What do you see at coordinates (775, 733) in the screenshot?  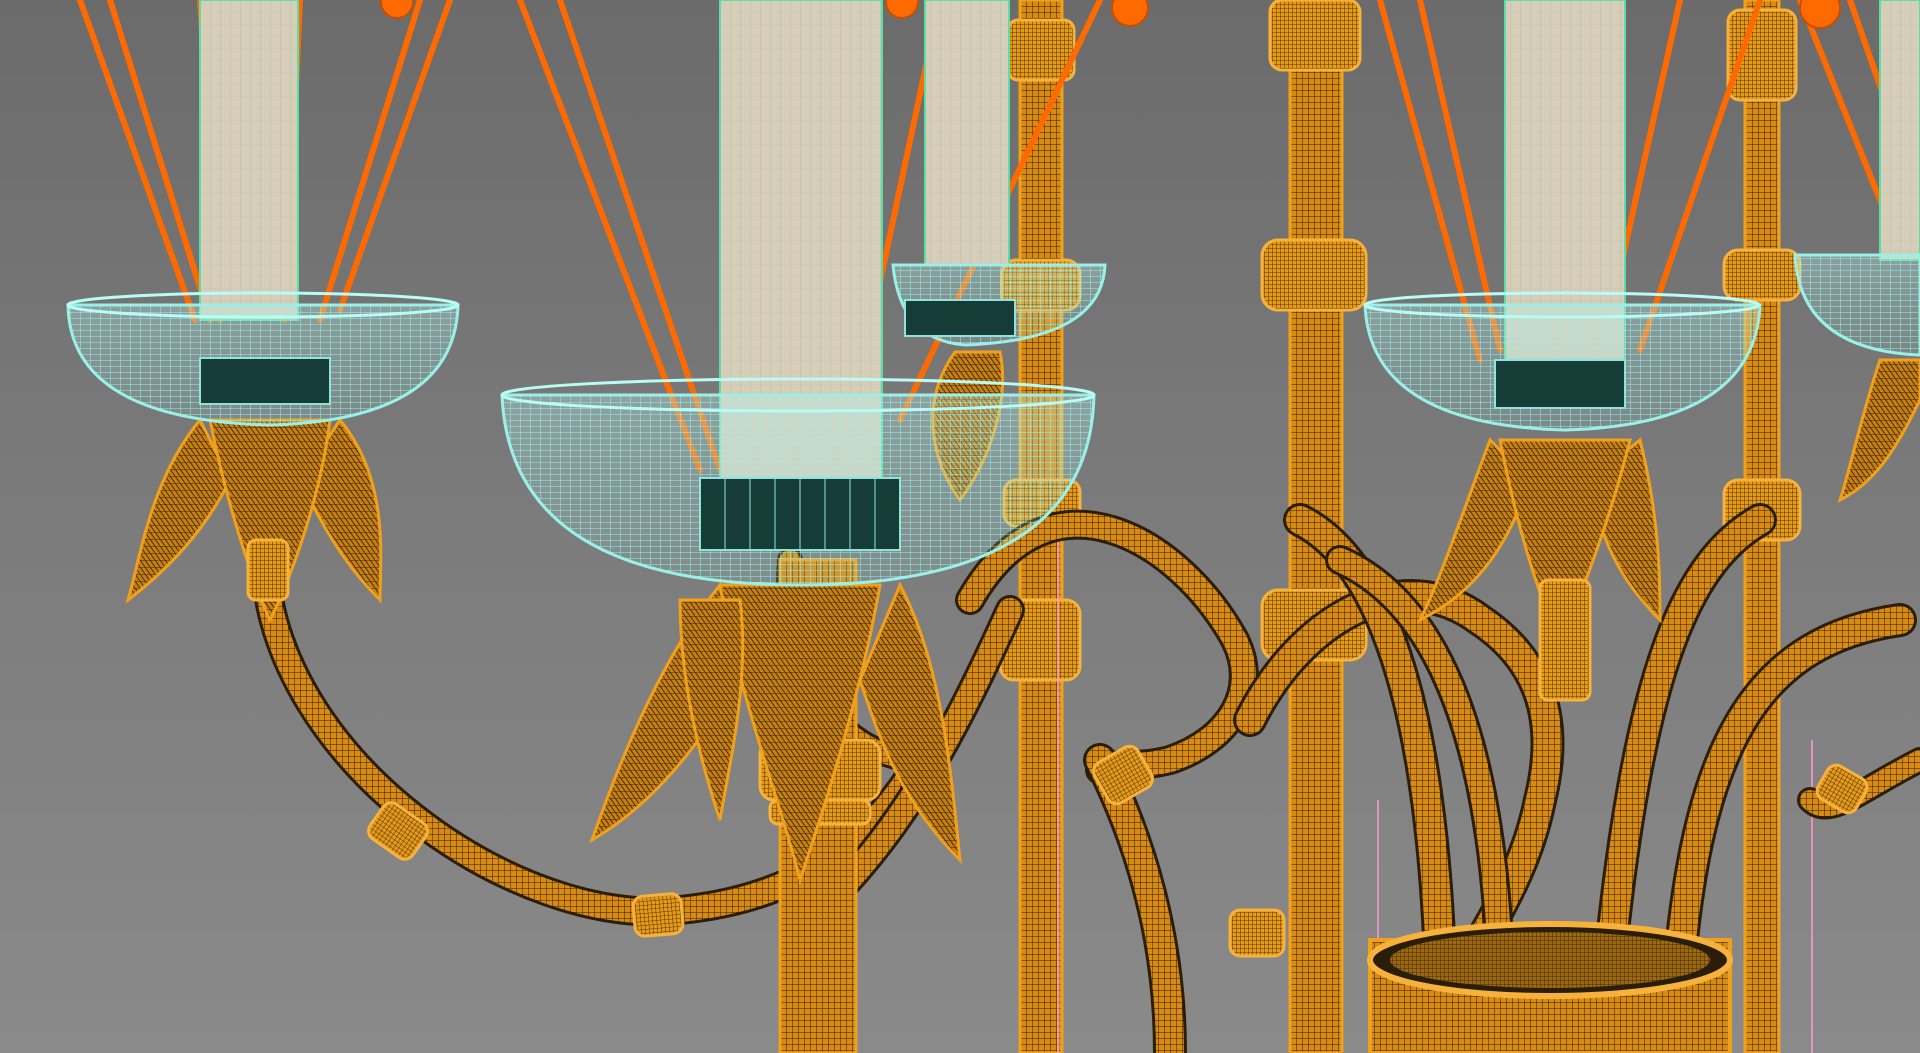 I see `leaf-collar-center-front` at bounding box center [775, 733].